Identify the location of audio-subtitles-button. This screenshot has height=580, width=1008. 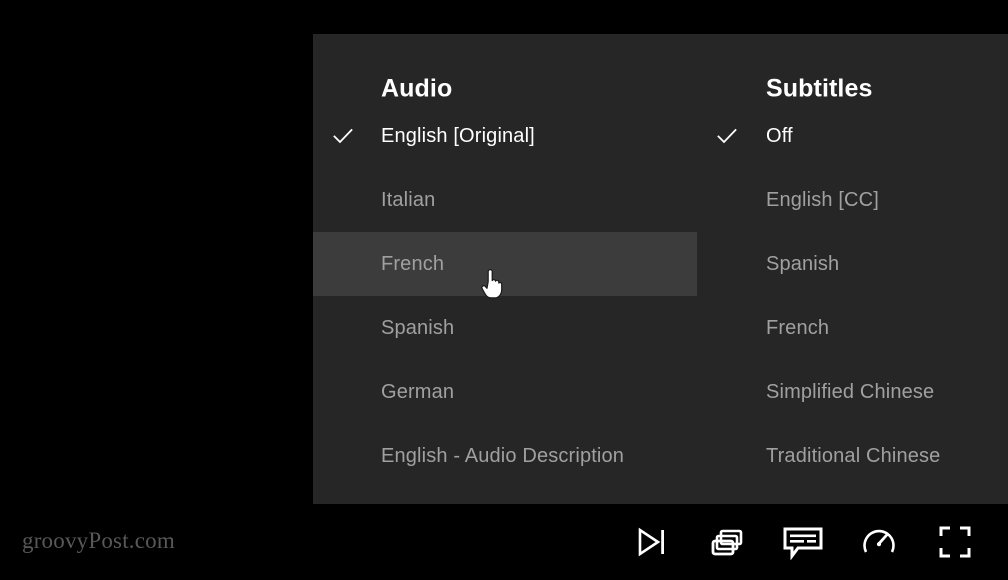
(803, 542).